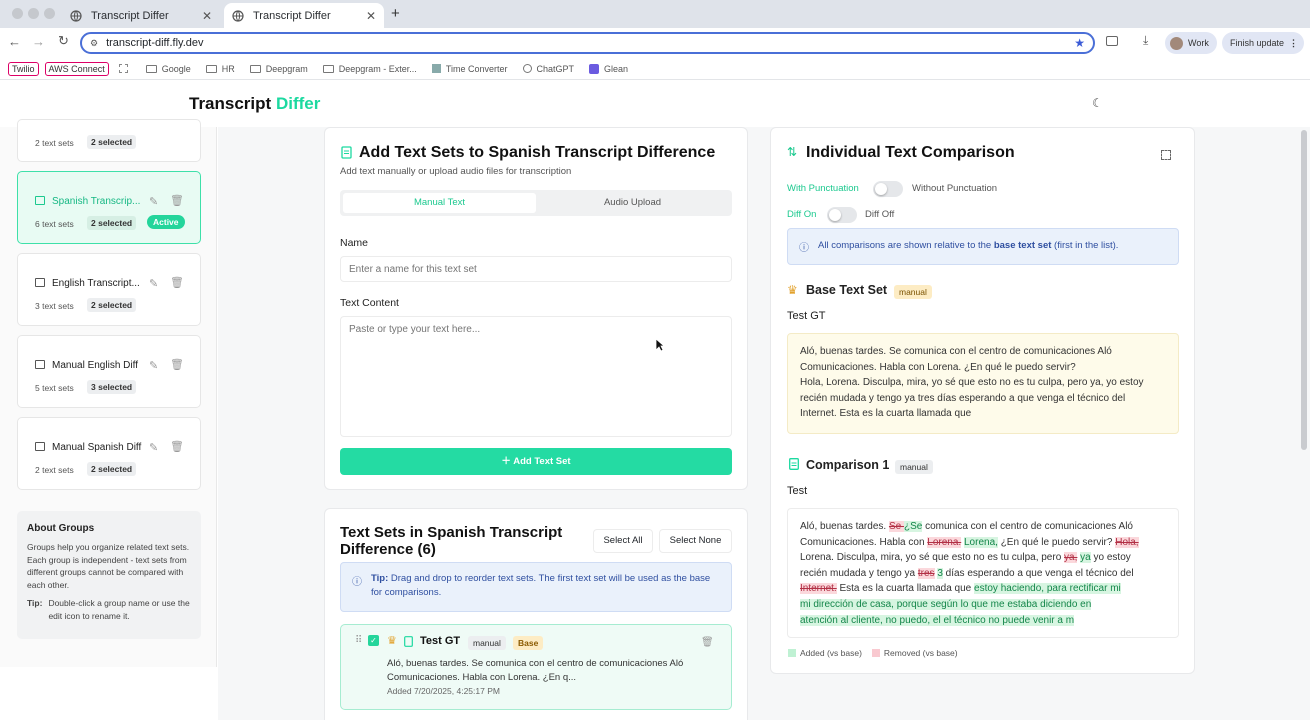 This screenshot has width=1310, height=720. What do you see at coordinates (76, 68) in the screenshot?
I see `bookmark-aws-connect: AWS Connect` at bounding box center [76, 68].